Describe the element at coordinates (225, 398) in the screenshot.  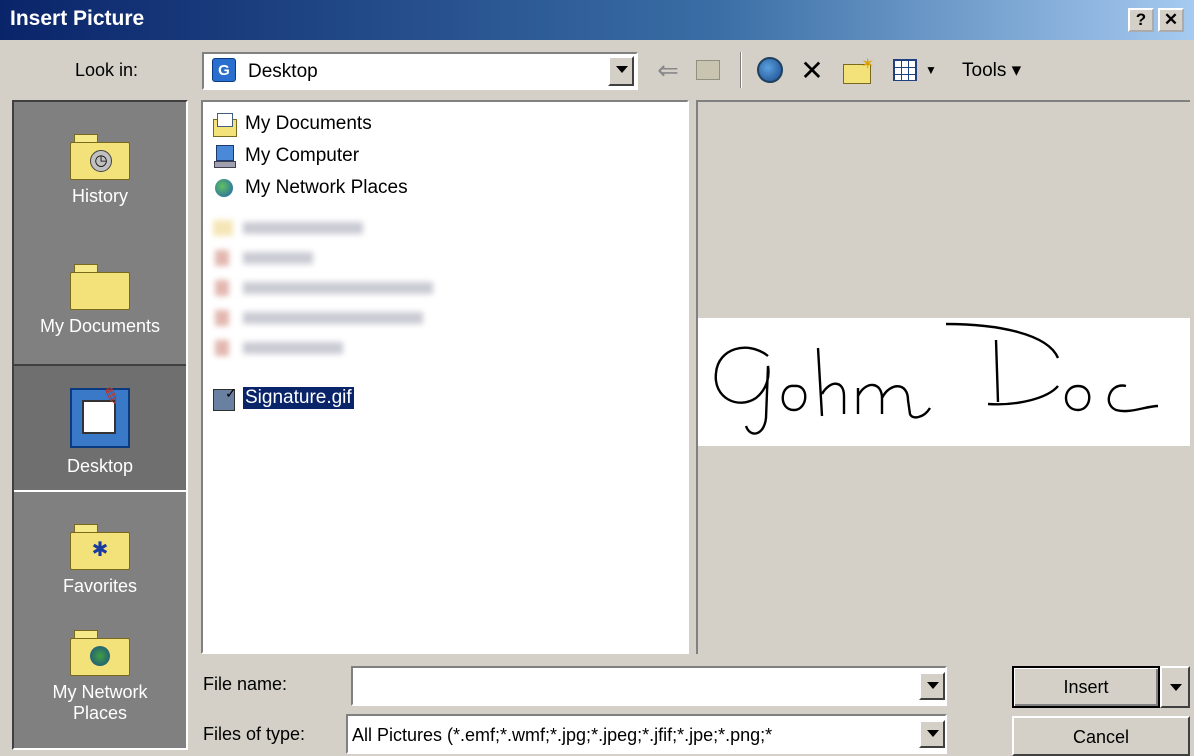
I see `gif-image-icon: ✓` at that location.